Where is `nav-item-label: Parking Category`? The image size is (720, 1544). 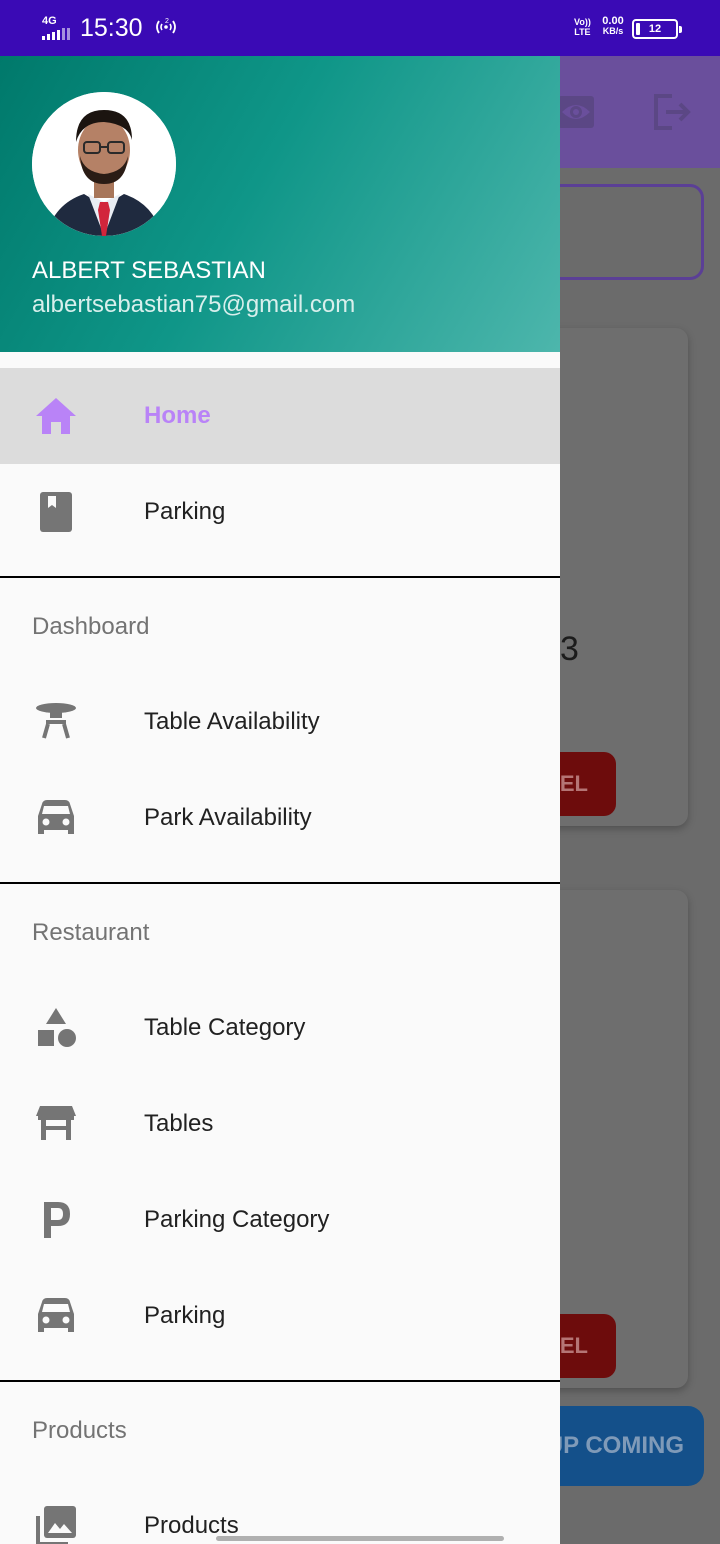
nav-item-label: Parking Category is located at coordinates (237, 1219).